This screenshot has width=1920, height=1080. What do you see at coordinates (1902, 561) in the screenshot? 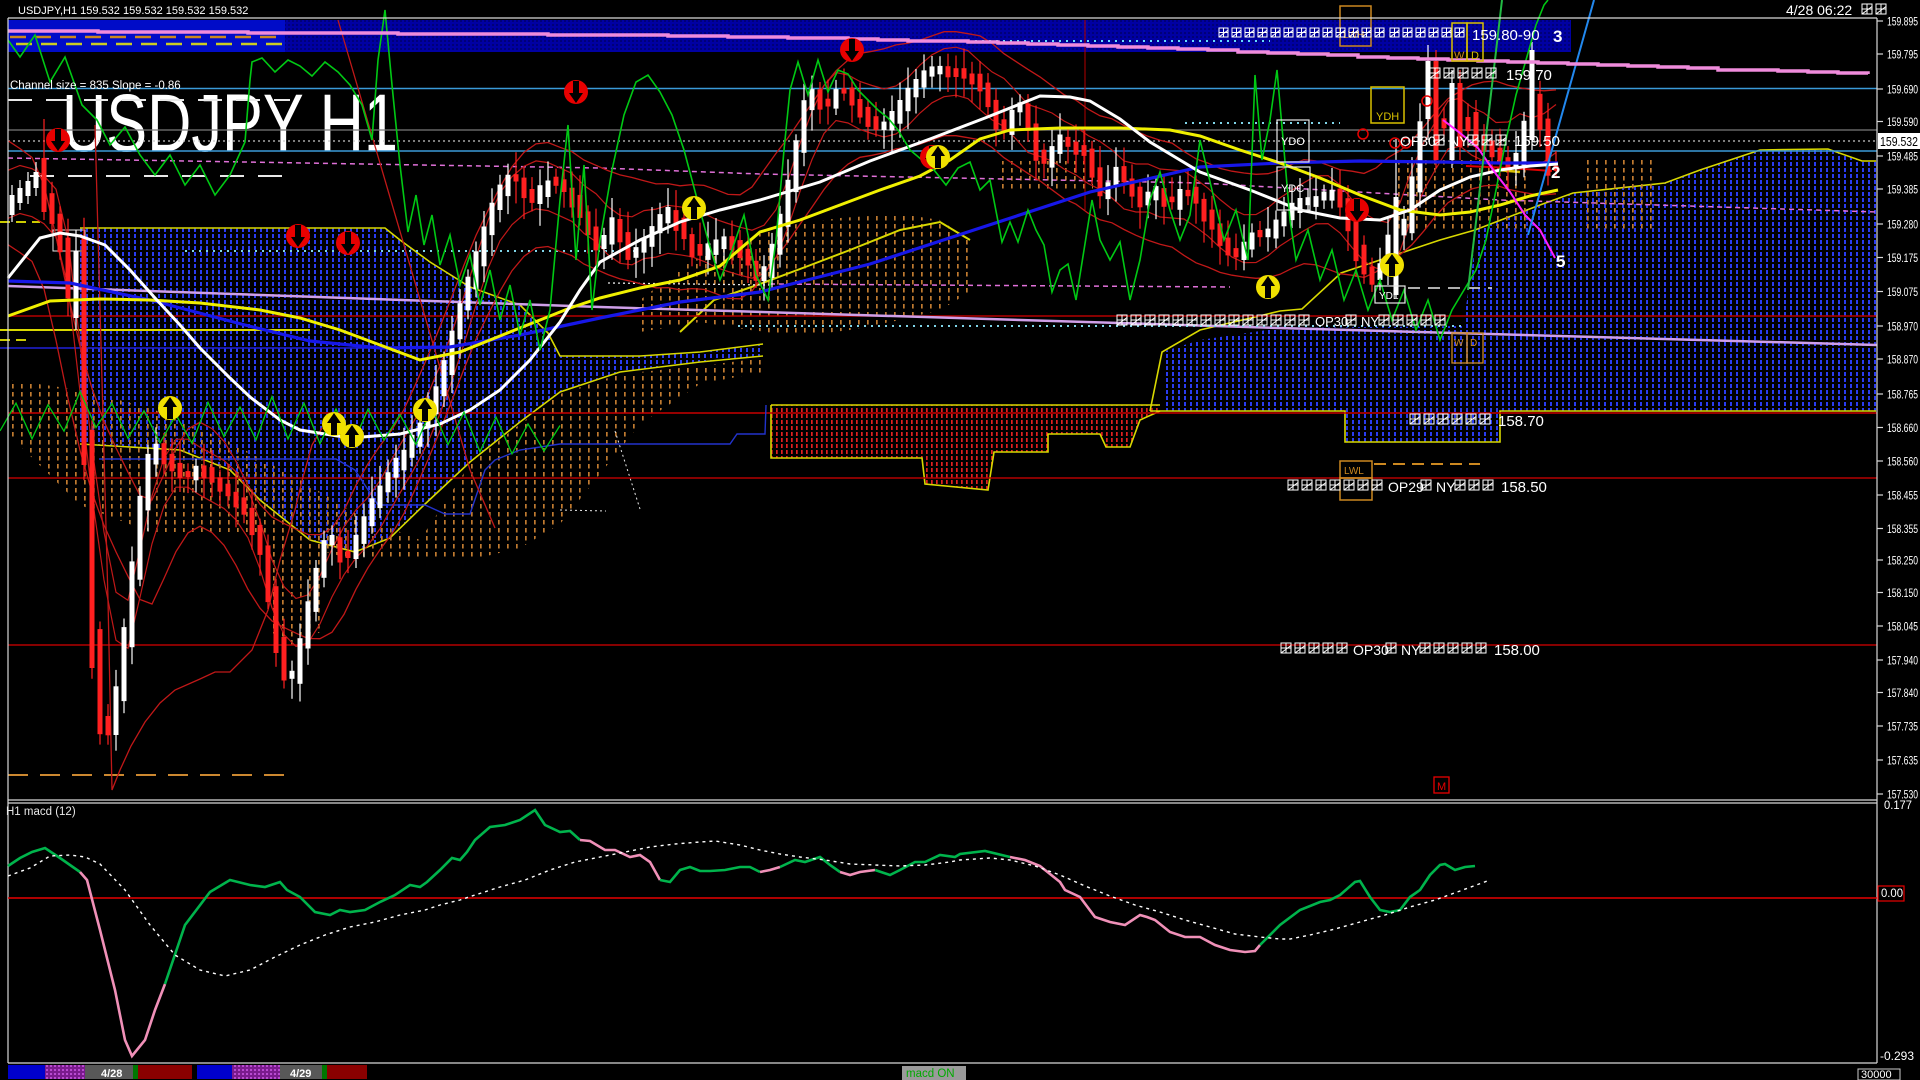
I see `svg-text: 158.250` at bounding box center [1902, 561].